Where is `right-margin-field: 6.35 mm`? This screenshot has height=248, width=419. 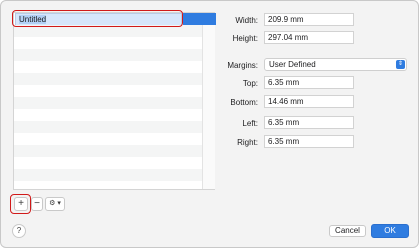 right-margin-field: 6.35 mm is located at coordinates (309, 141).